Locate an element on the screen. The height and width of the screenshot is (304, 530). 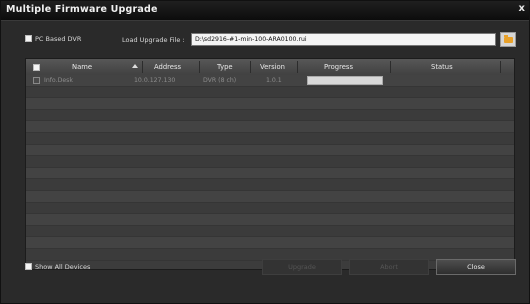
pc-based-dvr-option: PC Based DVR is located at coordinates (53, 39).